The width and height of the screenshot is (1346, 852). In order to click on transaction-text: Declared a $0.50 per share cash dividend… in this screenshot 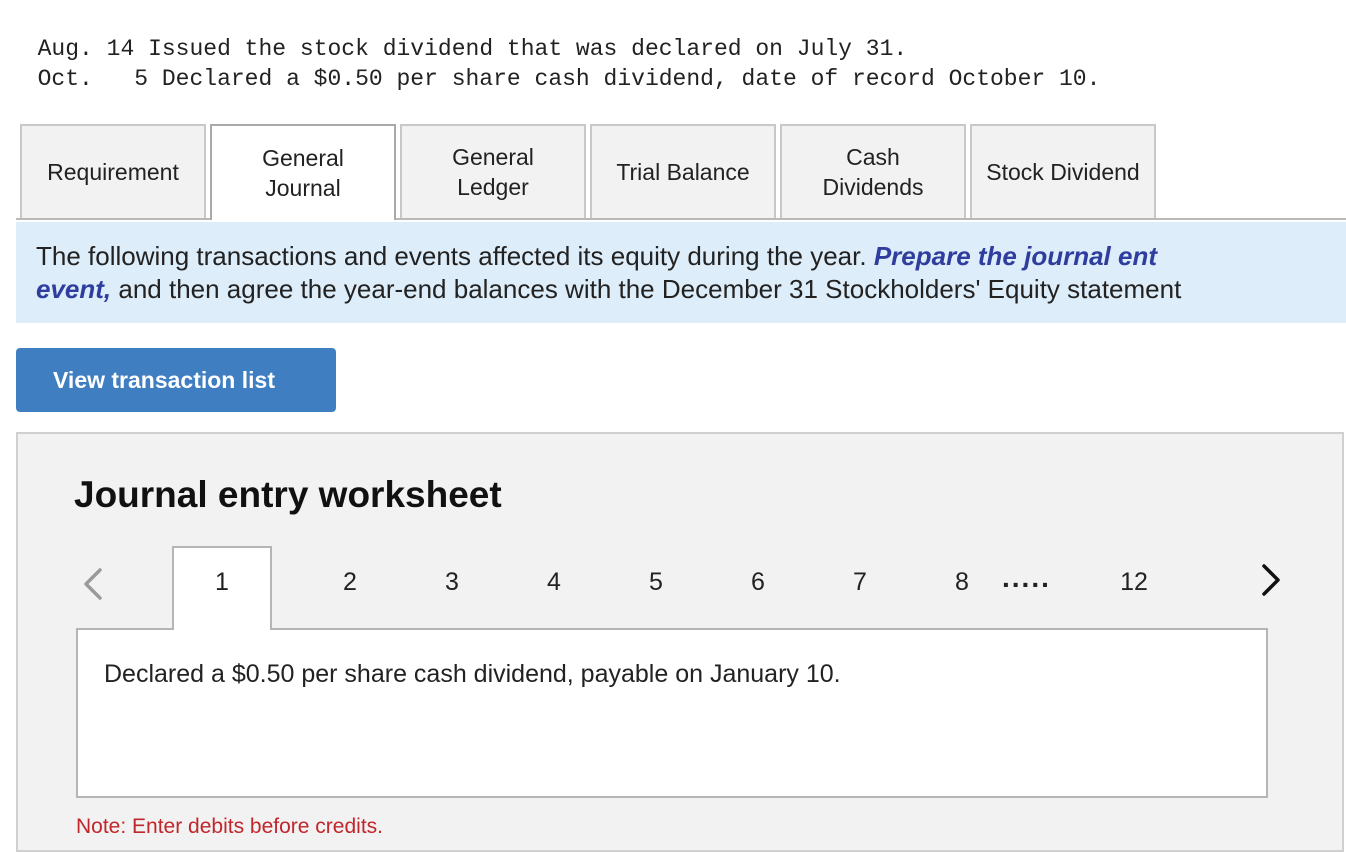, I will do `click(631, 79)`.